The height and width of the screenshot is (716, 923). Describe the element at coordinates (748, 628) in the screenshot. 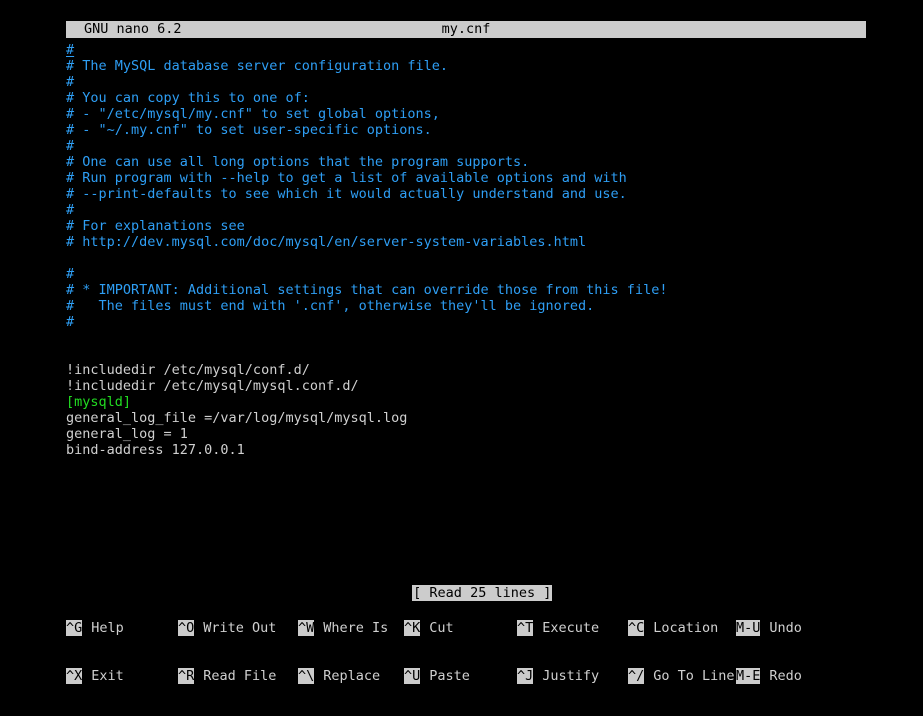

I see `shortcut-key: M-U` at that location.